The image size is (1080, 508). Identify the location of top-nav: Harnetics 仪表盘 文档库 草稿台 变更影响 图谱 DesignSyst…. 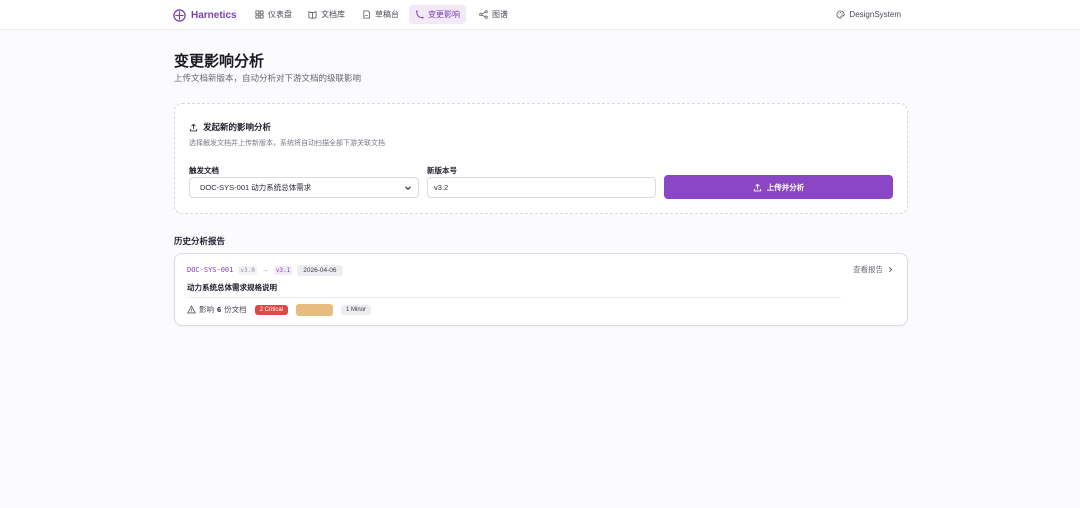
(540, 15).